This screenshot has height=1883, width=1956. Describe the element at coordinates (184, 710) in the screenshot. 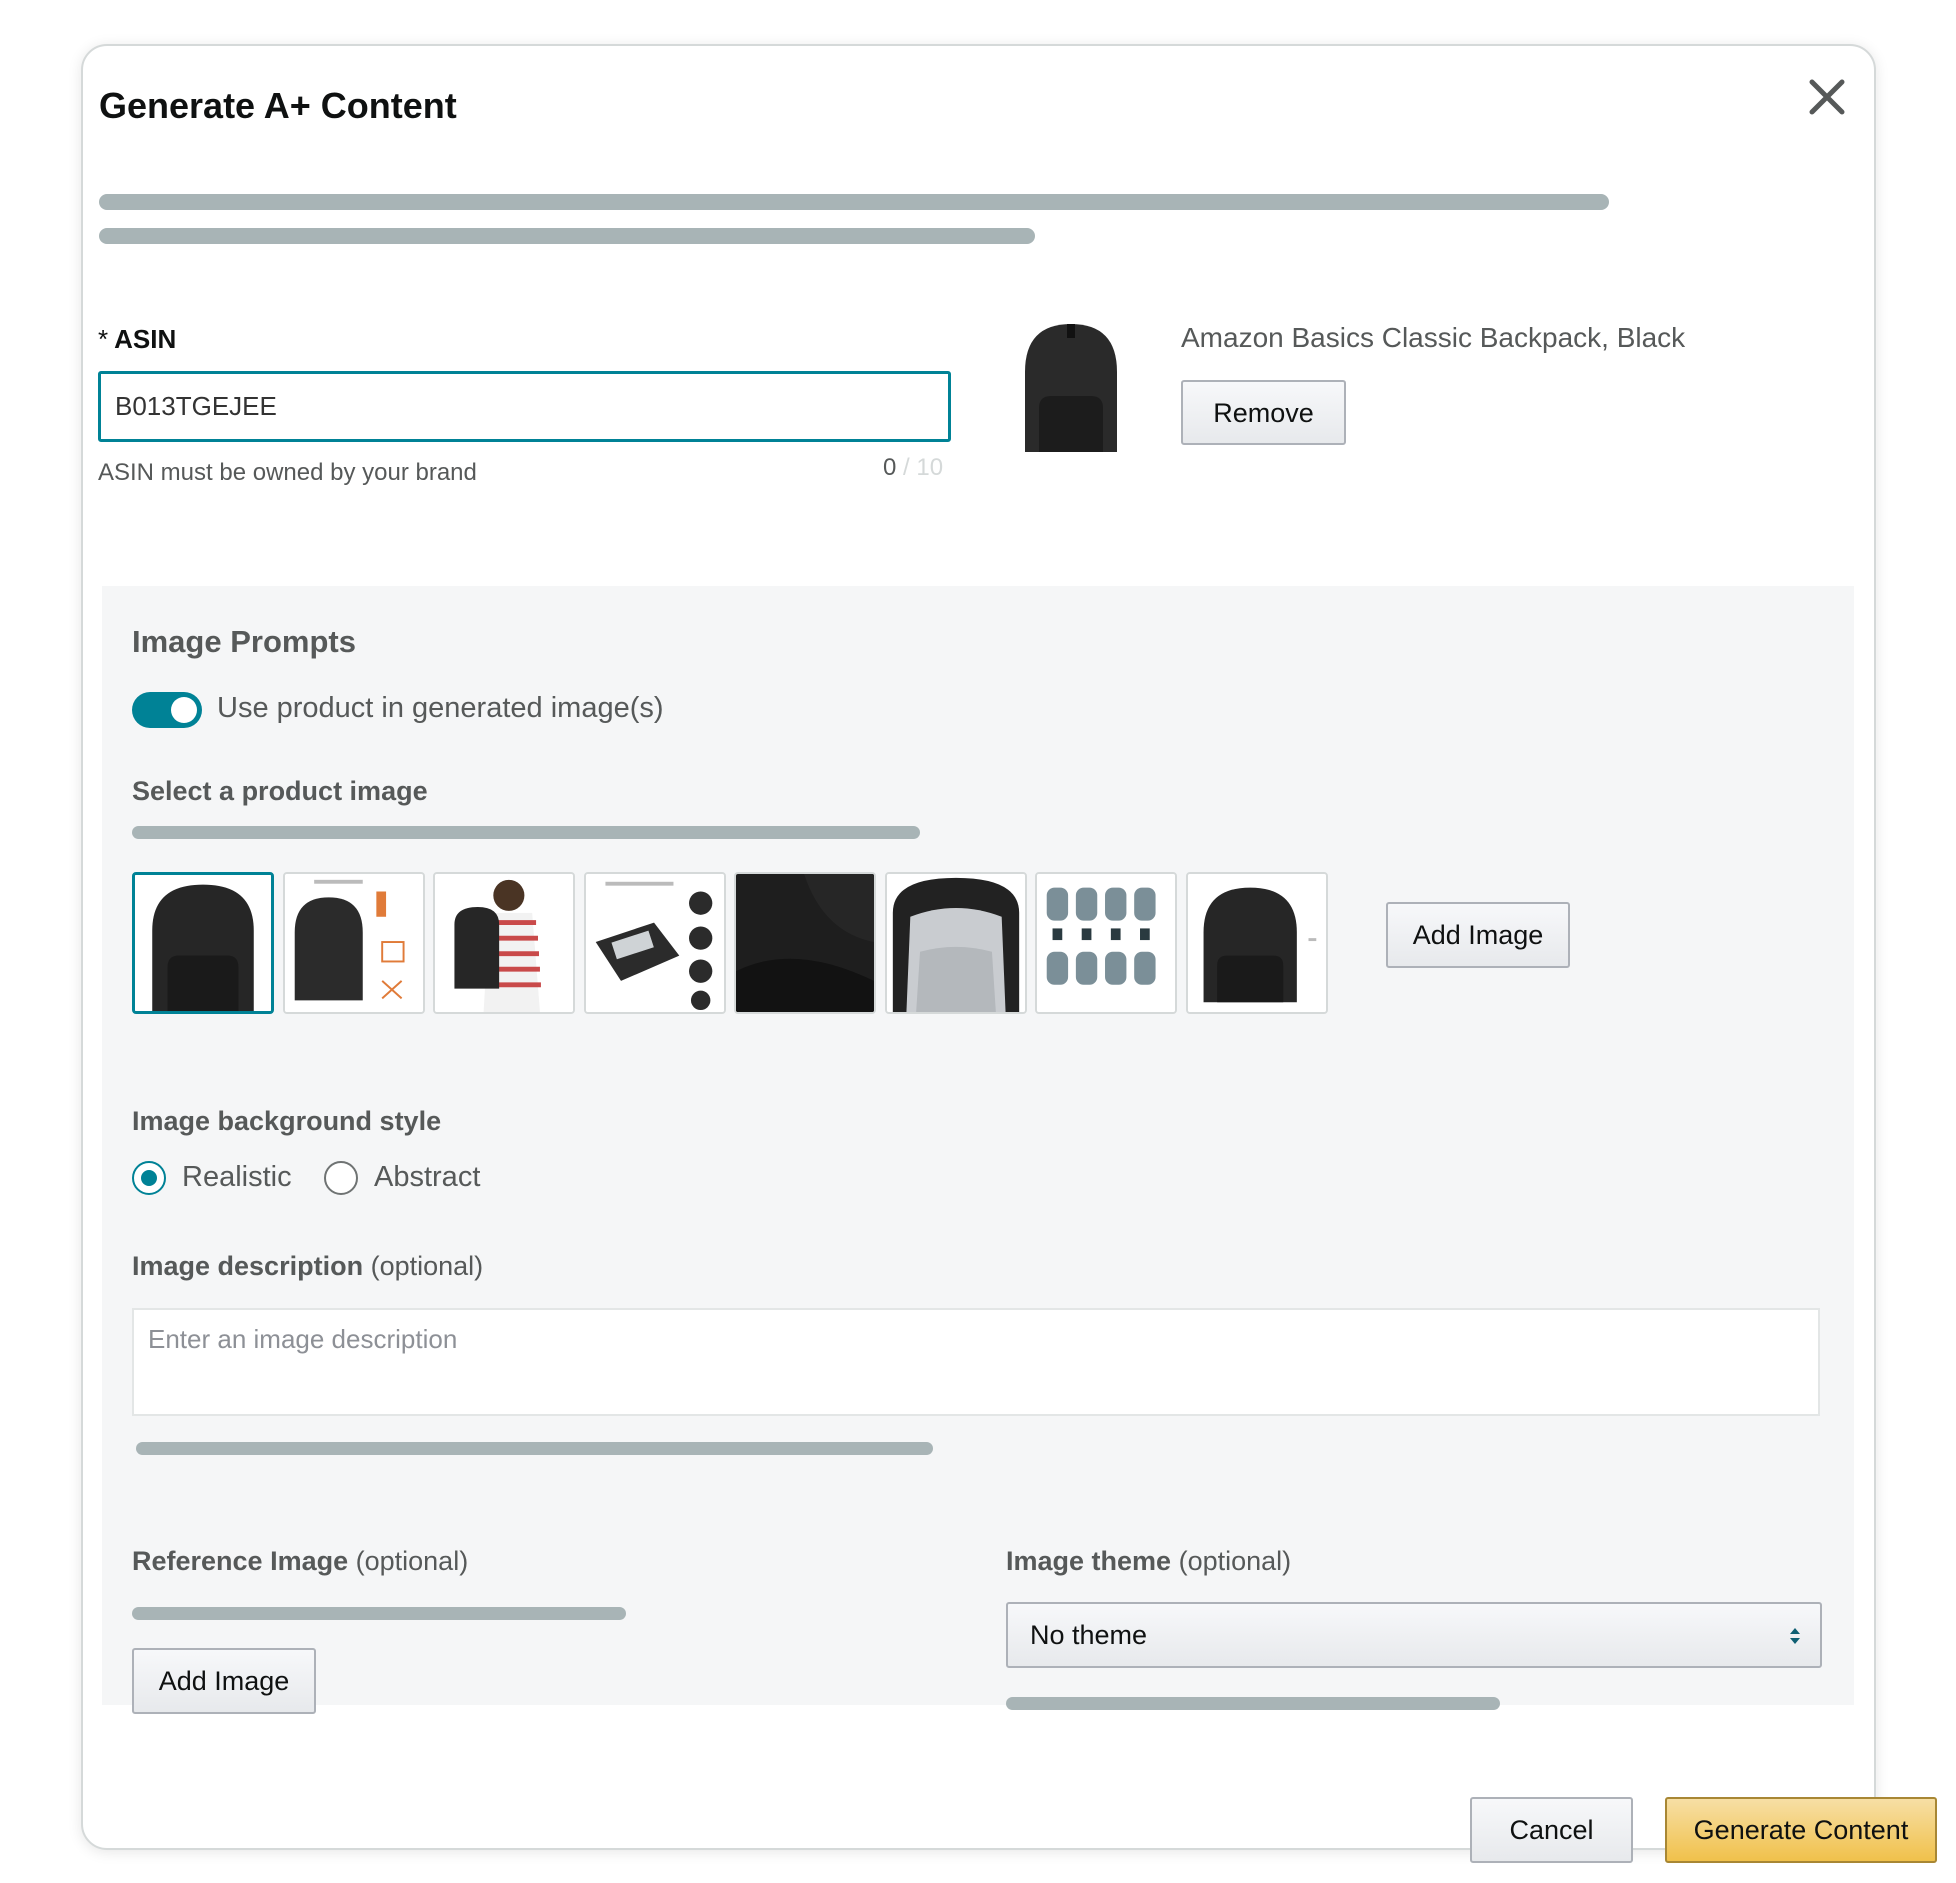

I see `toggle-knob` at that location.